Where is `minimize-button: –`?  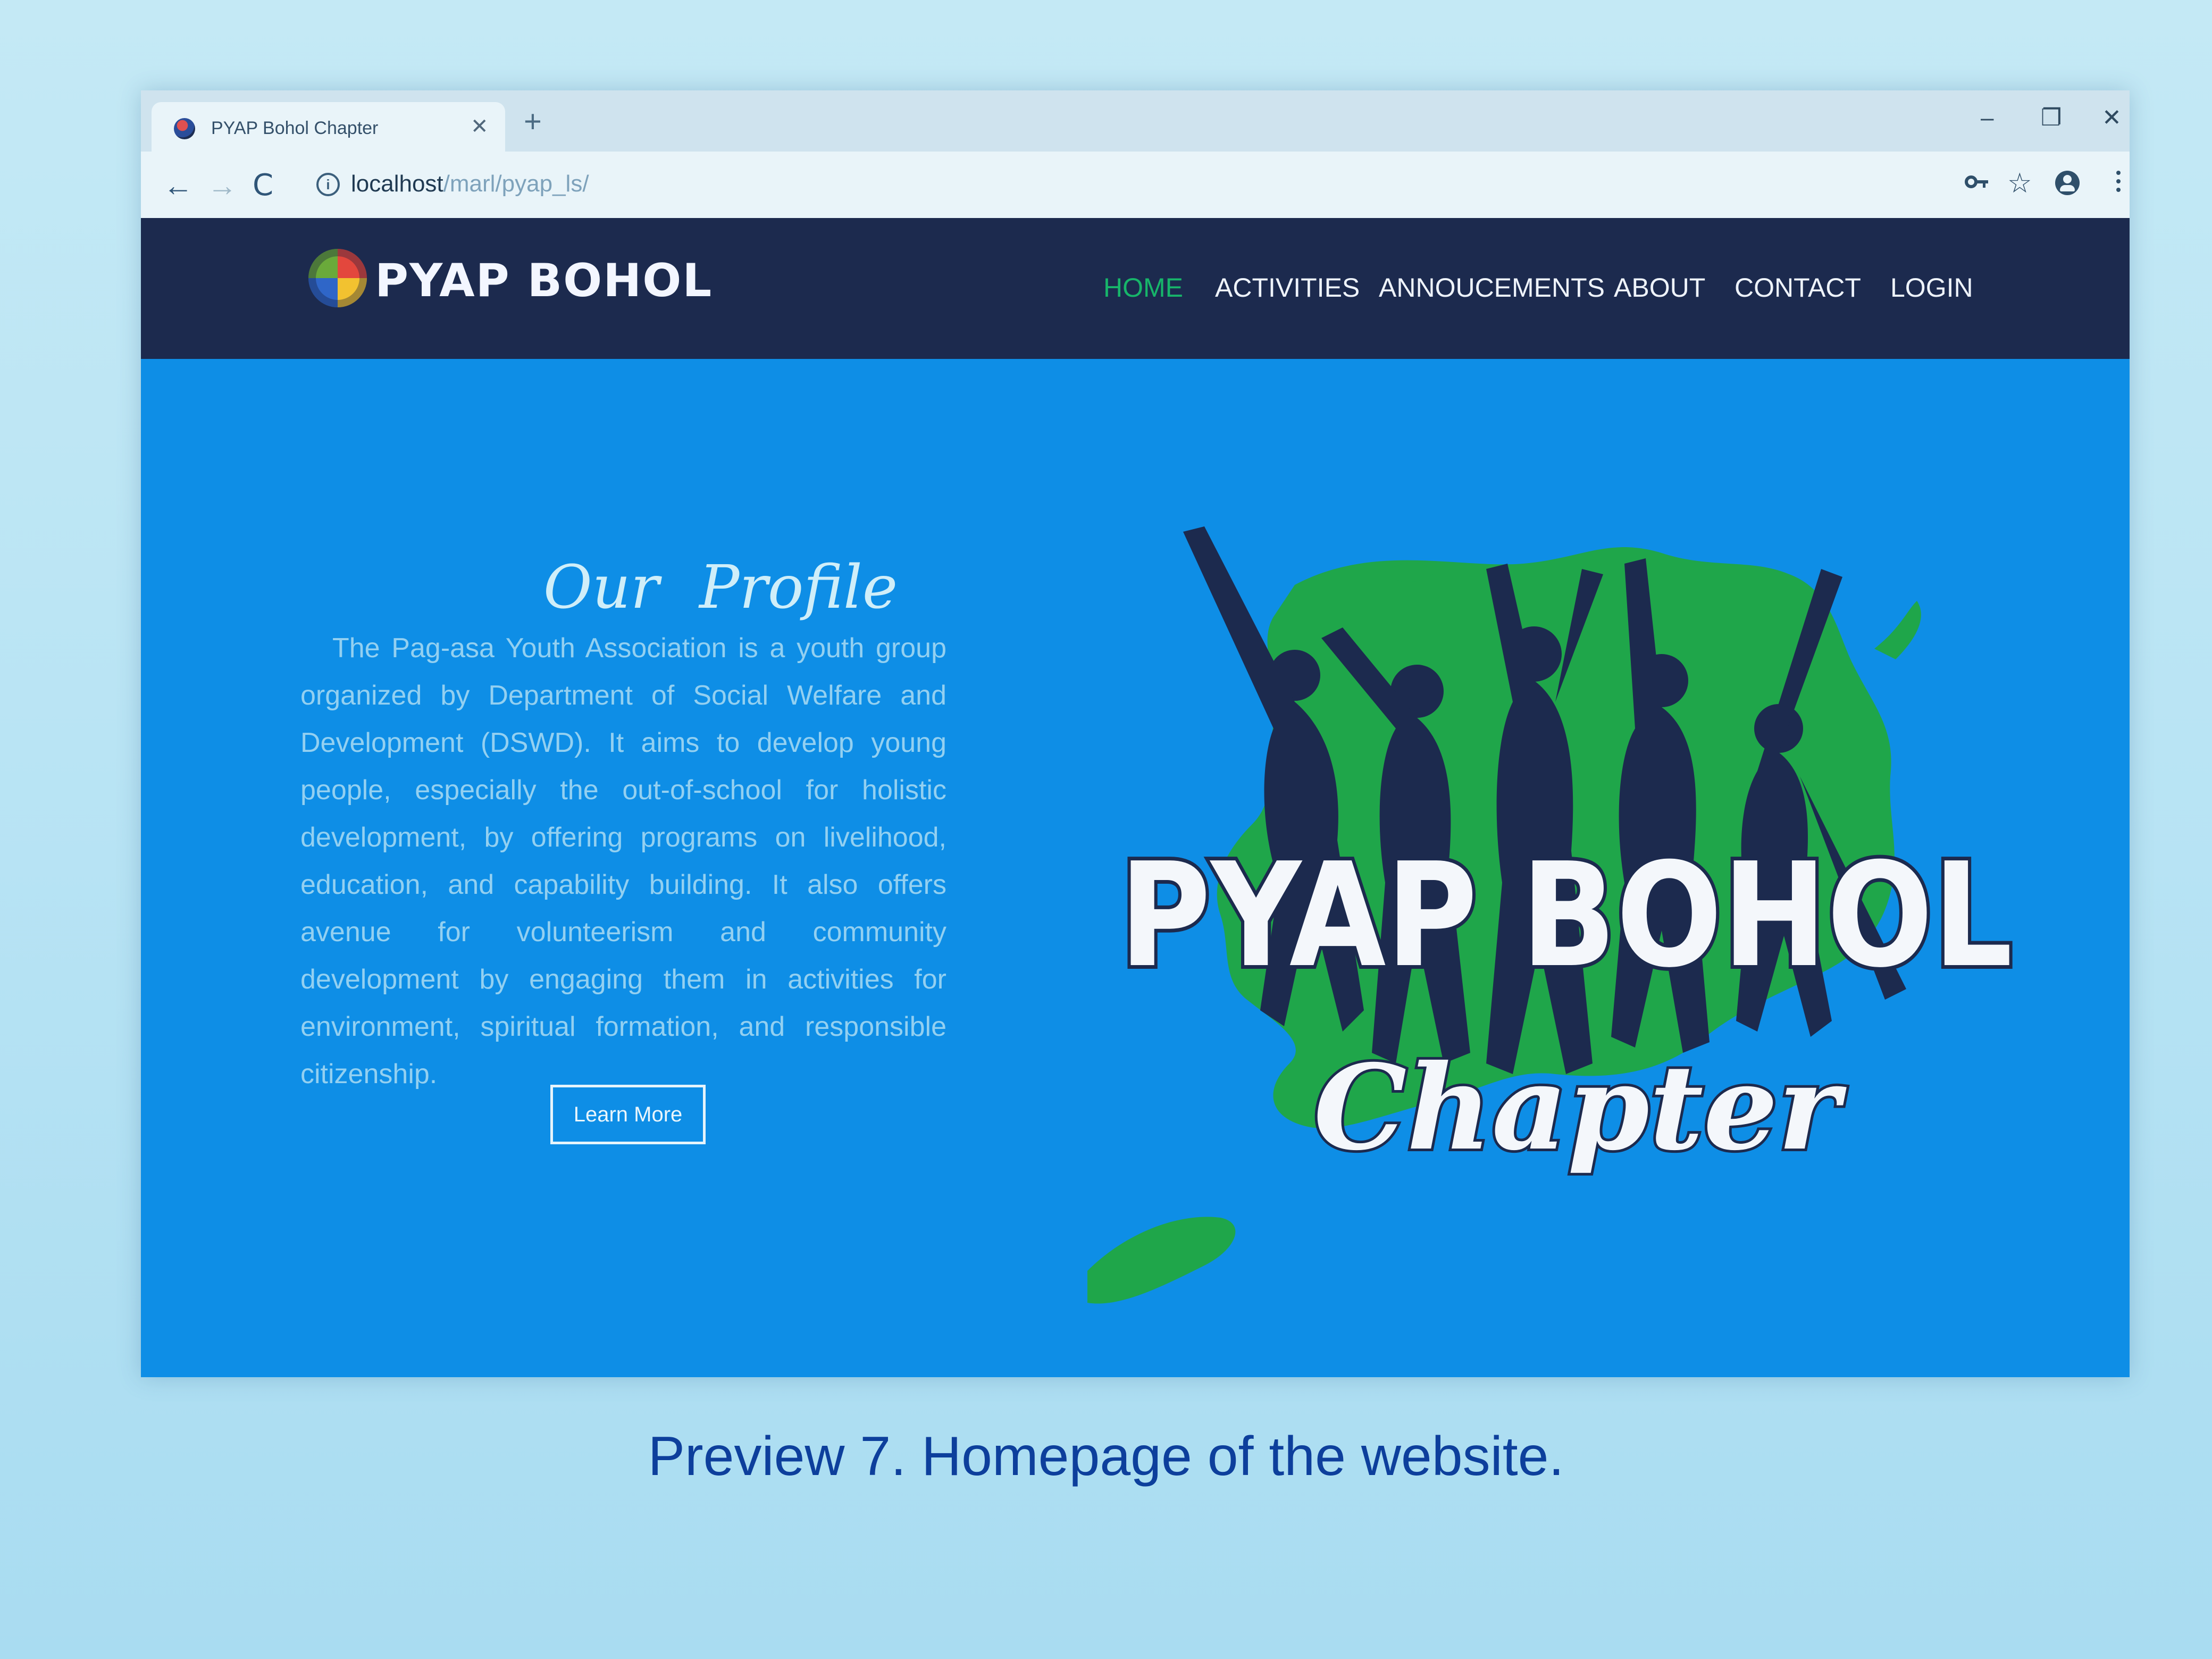 minimize-button: – is located at coordinates (1987, 118).